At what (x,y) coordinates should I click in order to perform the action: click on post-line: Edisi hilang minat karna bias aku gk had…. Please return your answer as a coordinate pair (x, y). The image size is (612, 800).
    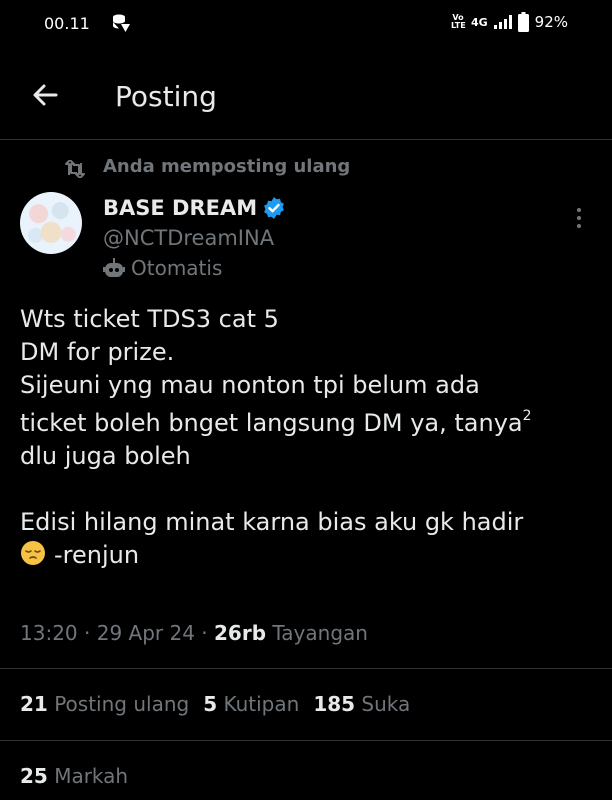
    Looking at the image, I should click on (272, 522).